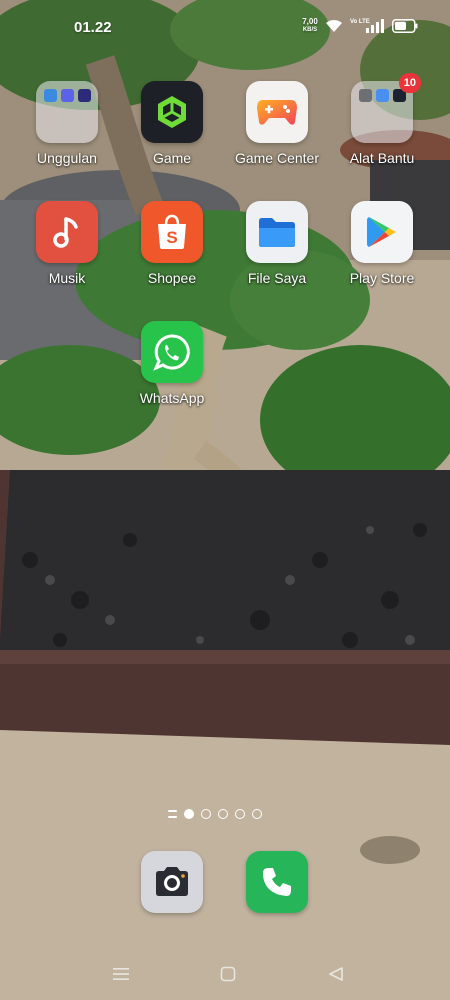  Describe the element at coordinates (171, 237) in the screenshot. I see `svg-text: S` at that location.